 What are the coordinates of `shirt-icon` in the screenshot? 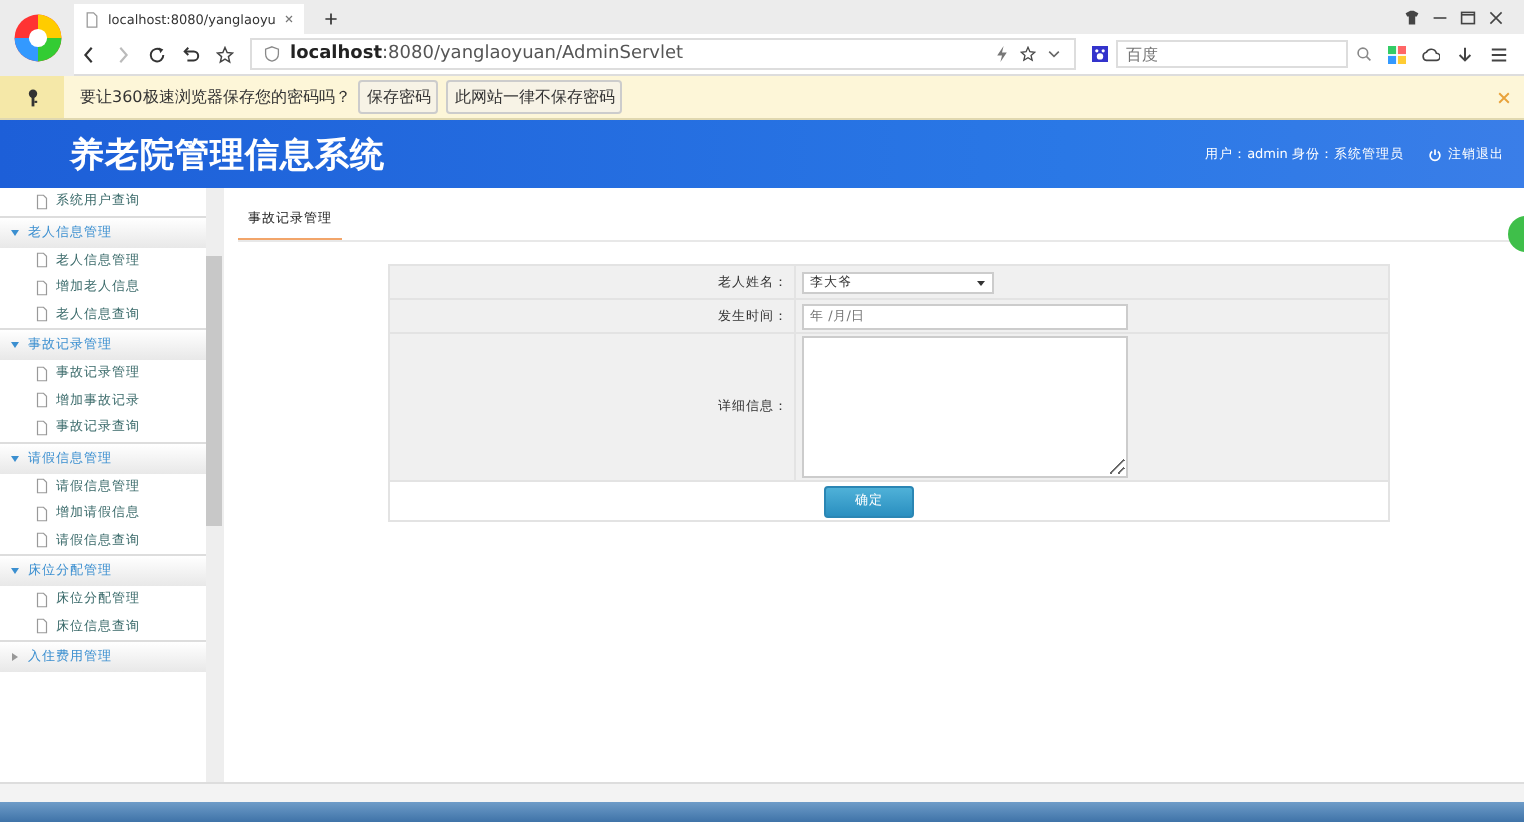 It's located at (1412, 18).